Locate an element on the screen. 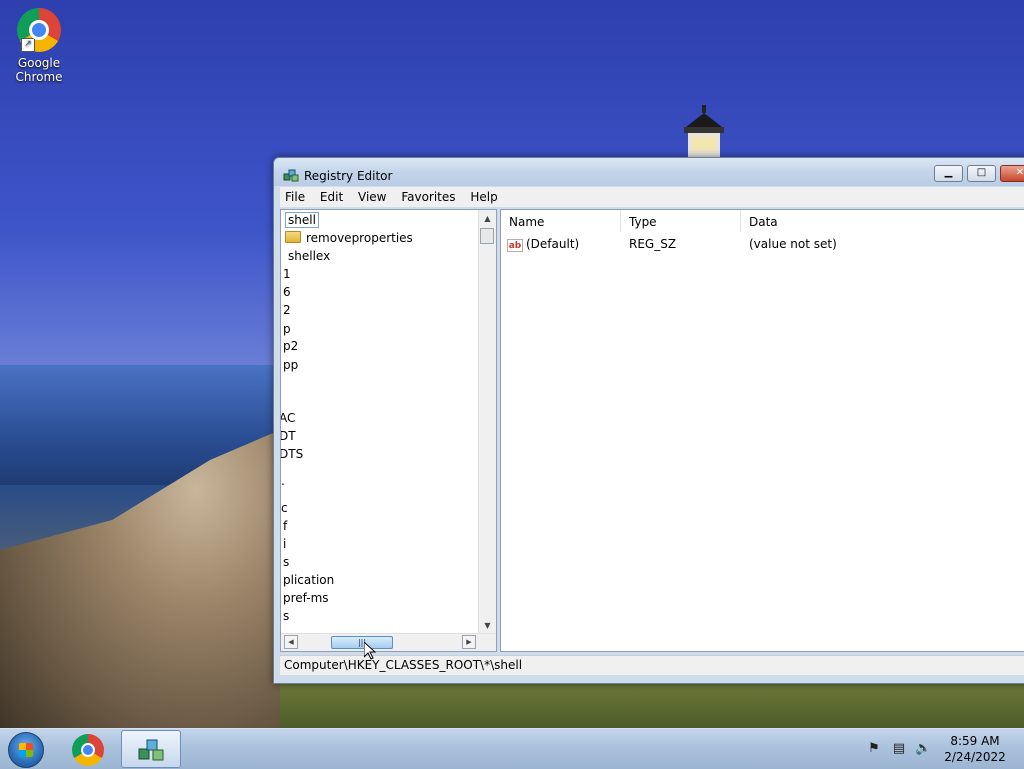 The height and width of the screenshot is (769, 1024). close-button: ✕ is located at coordinates (1012, 173).